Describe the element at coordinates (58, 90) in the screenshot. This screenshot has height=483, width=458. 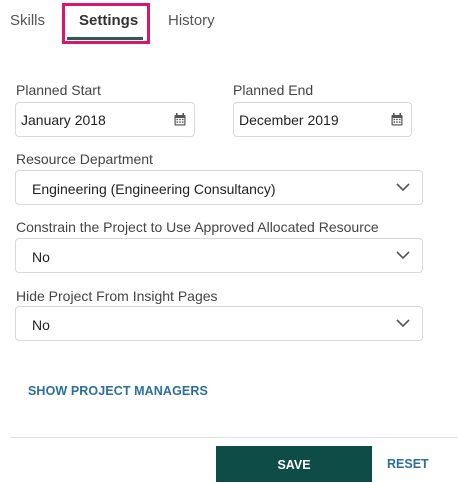
I see `planned-start-label: Planned Start` at that location.